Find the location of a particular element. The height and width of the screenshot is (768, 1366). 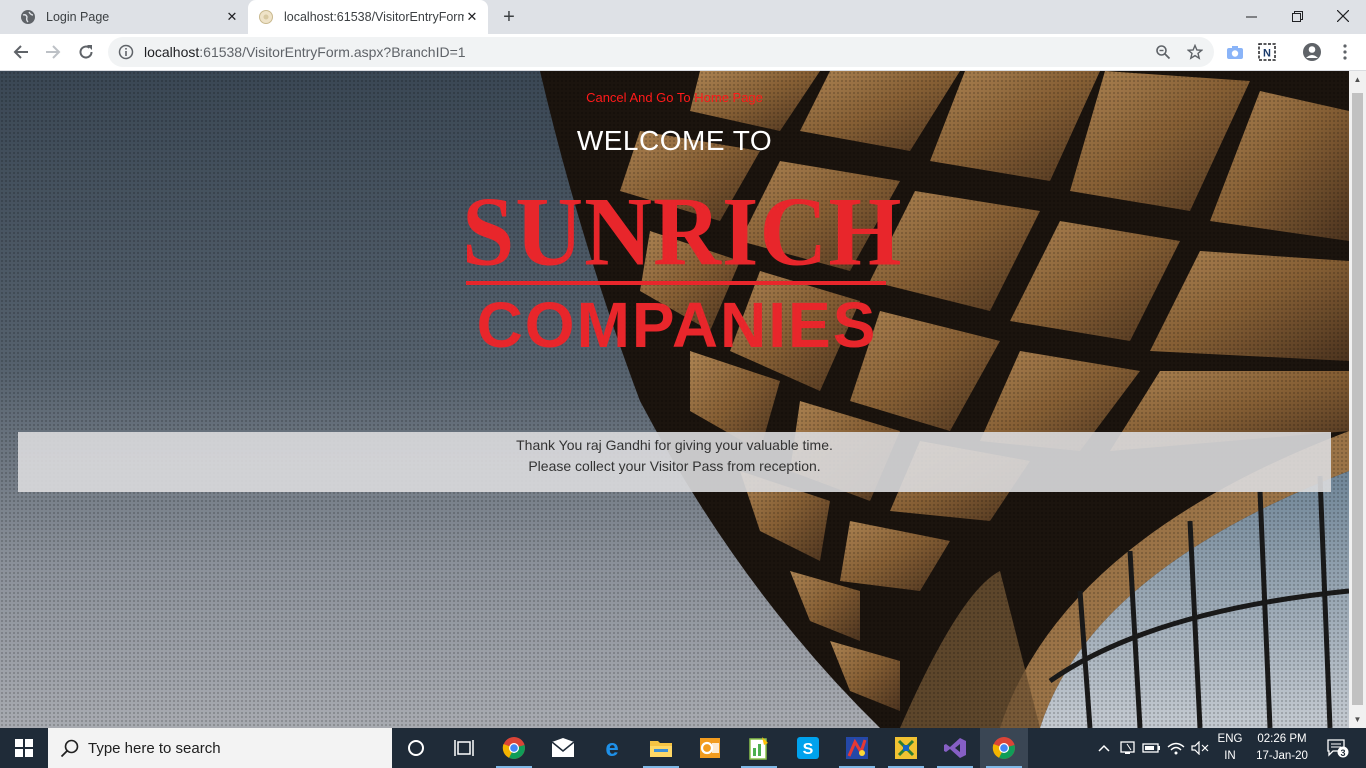

lang-bottom: IN is located at coordinates (1230, 756).